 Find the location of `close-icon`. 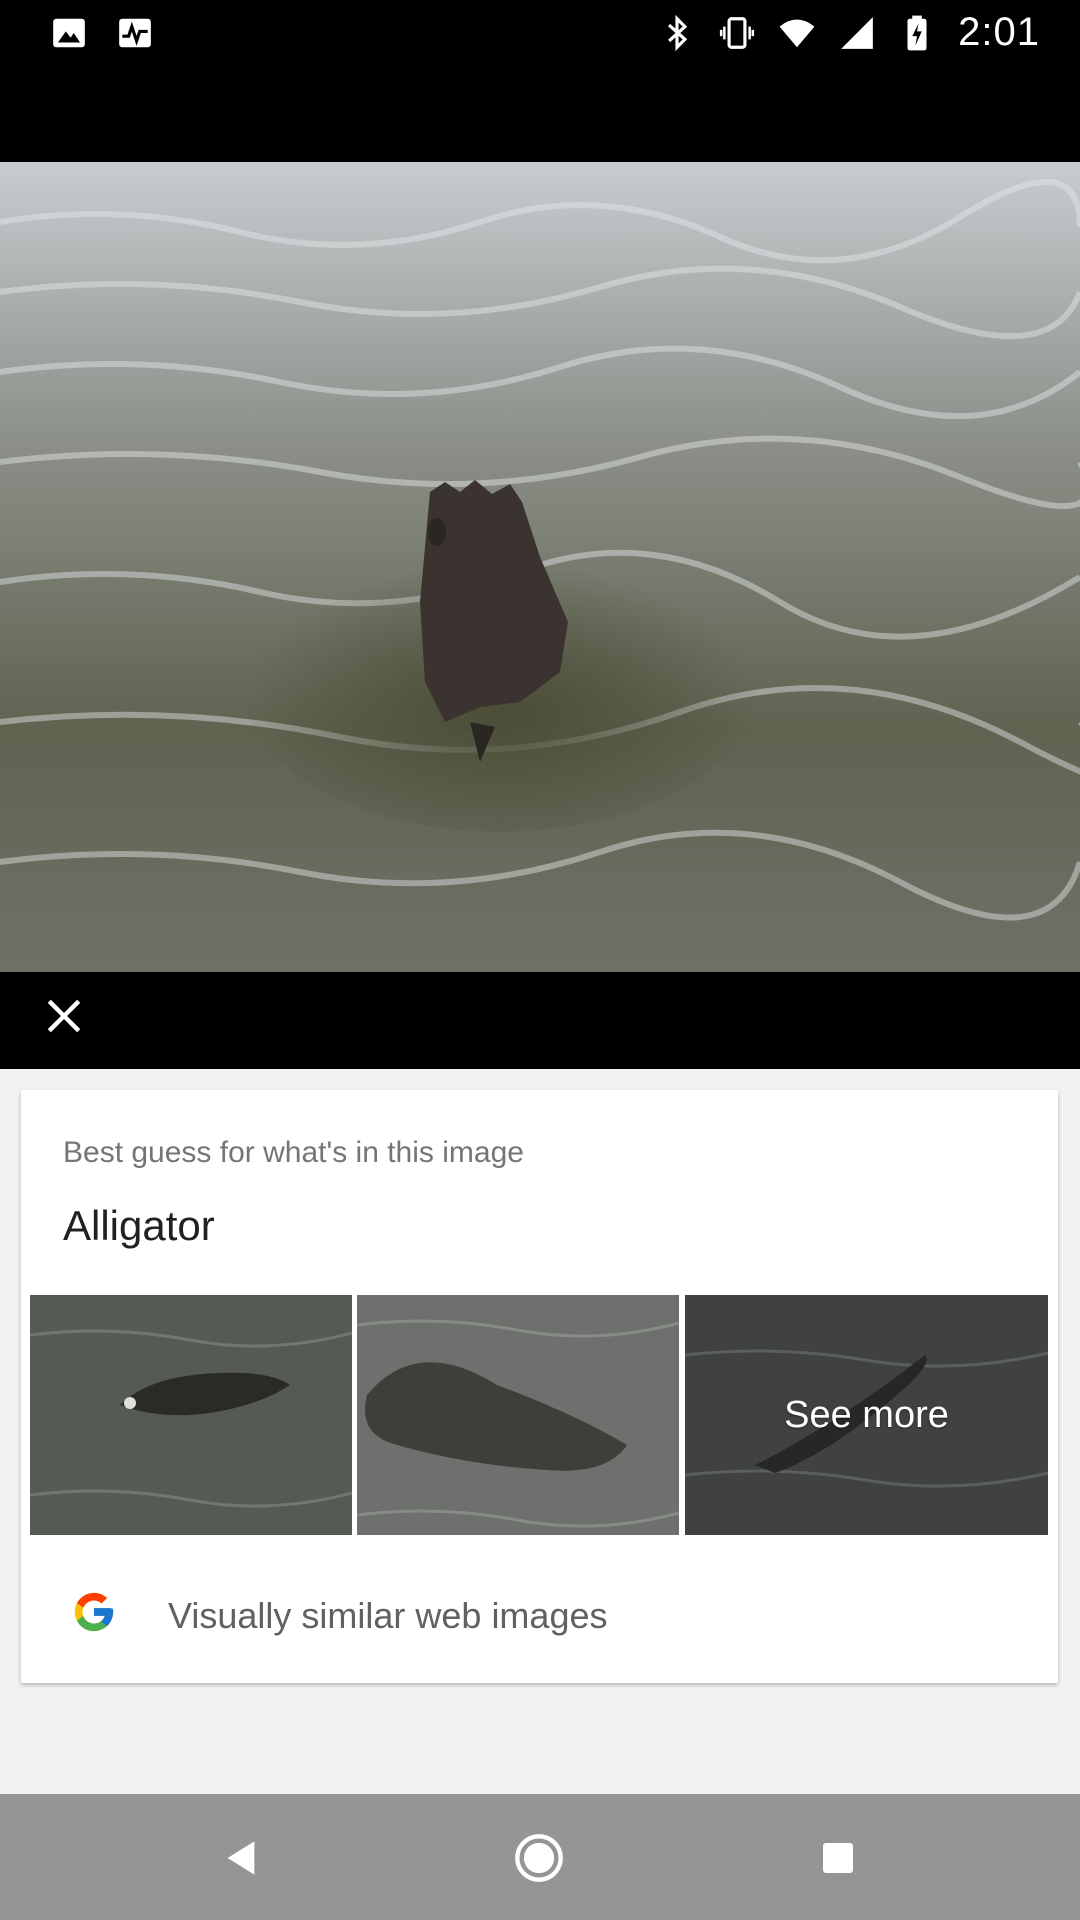

close-icon is located at coordinates (64, 1016).